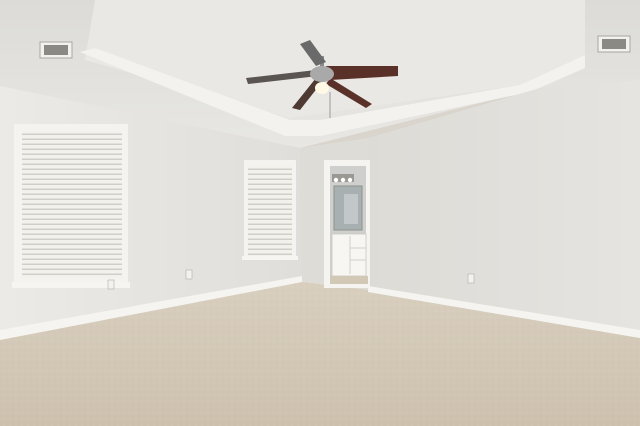 Image resolution: width=640 pixels, height=426 pixels. I want to click on bathroom-vanity, so click(349, 255).